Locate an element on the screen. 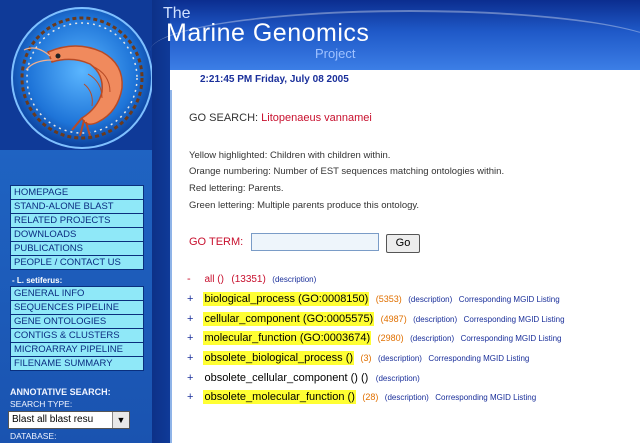 This screenshot has width=640, height=443. nav-people-contact: PEOPLE / CONTACT US is located at coordinates (77, 262).